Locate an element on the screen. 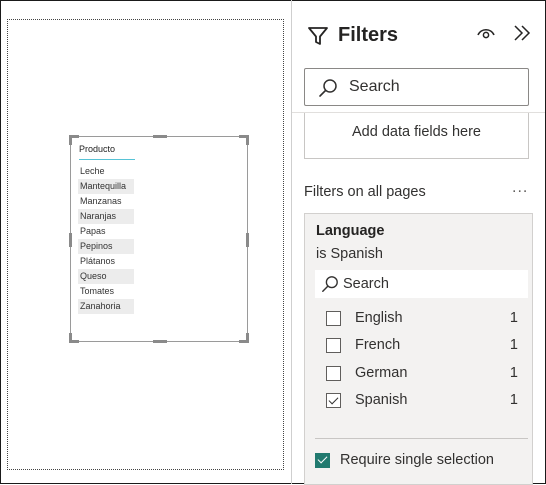  table-row: Tomates is located at coordinates (106, 291).